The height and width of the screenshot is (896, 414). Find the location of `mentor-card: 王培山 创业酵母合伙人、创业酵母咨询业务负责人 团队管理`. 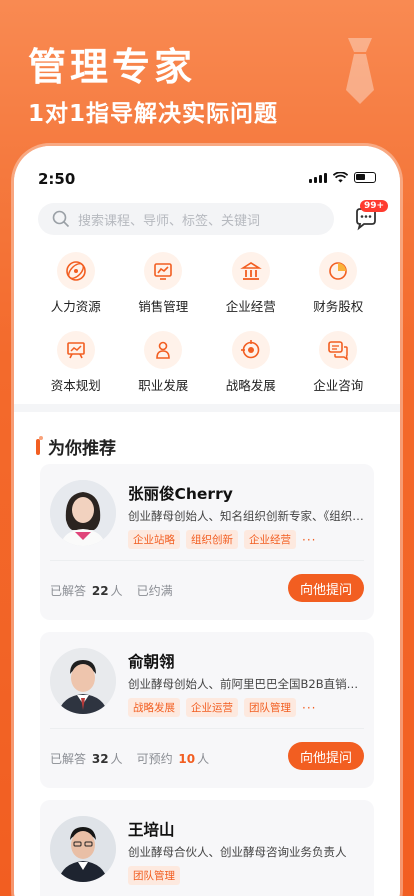

mentor-card: 王培山 创业酵母合伙人、创业酵母咨询业务负责人 团队管理 is located at coordinates (207, 848).